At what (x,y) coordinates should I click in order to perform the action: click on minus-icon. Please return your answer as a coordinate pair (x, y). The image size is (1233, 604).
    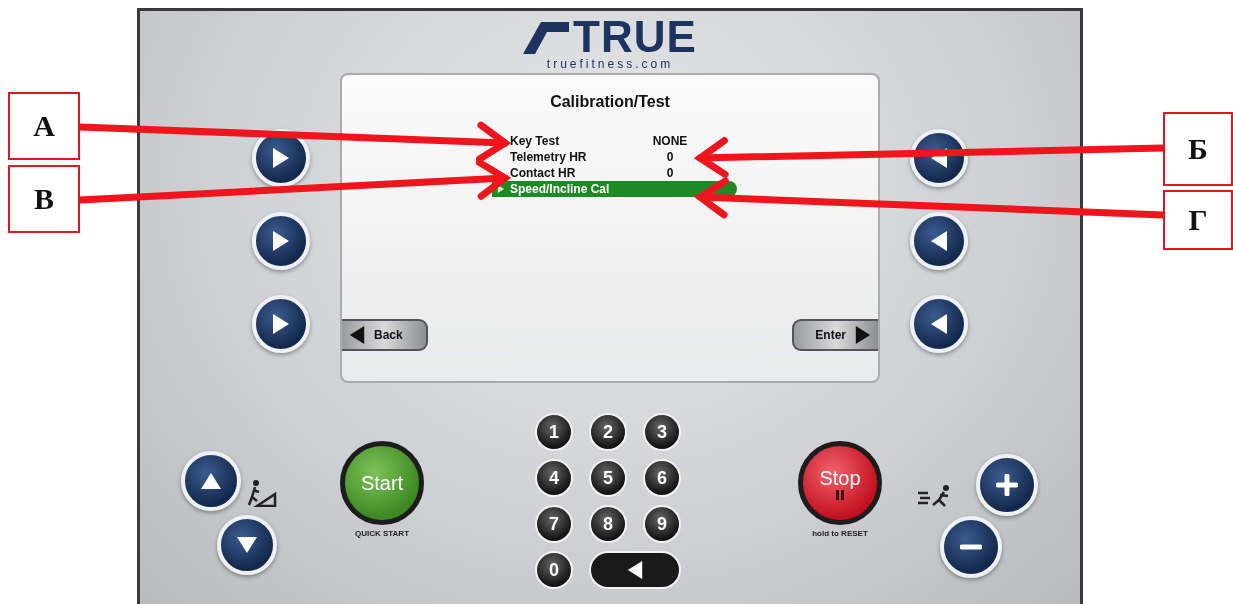
    Looking at the image, I should click on (971, 547).